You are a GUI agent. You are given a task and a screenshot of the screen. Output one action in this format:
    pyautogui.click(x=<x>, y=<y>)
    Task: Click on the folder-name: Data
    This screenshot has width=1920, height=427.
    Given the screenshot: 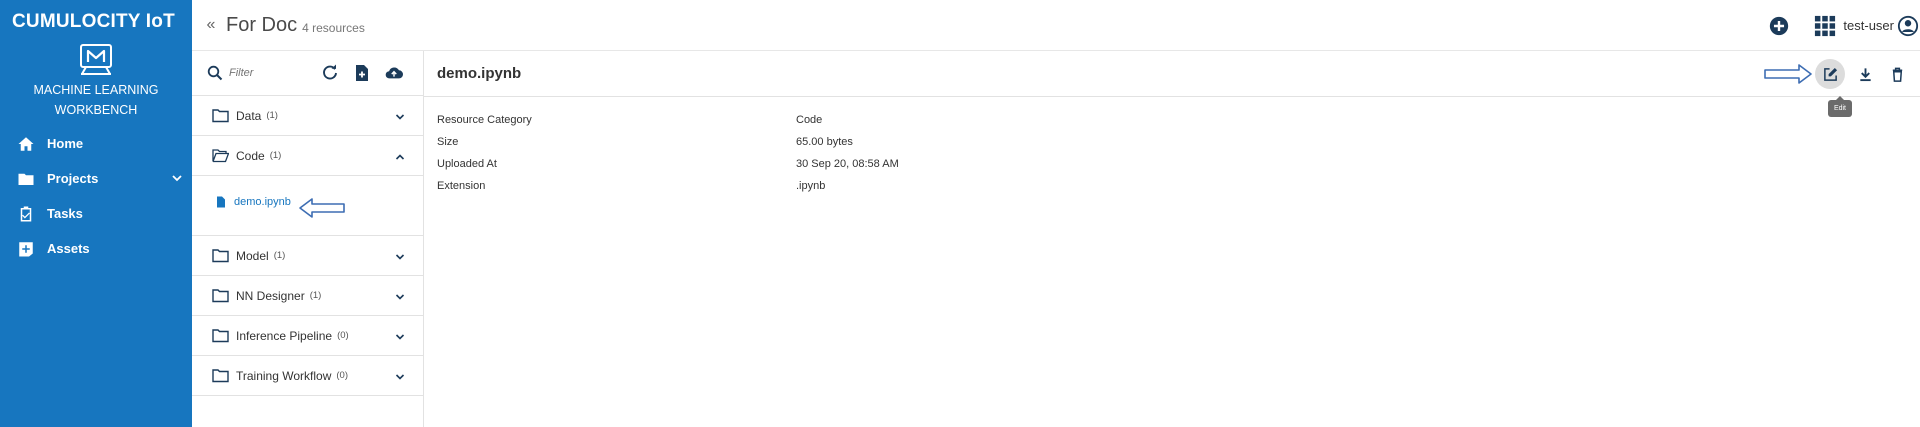 What is the action you would take?
    pyautogui.click(x=249, y=115)
    